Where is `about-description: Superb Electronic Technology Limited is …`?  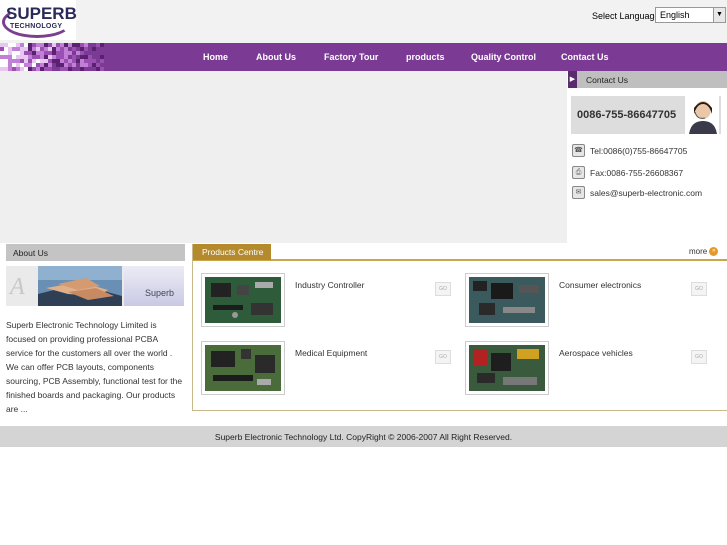
about-description: Superb Electronic Technology Limited is … is located at coordinates (94, 367).